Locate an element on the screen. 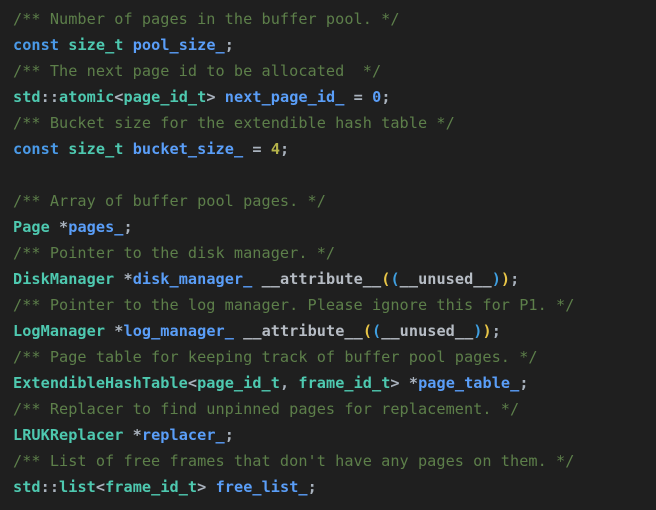 Image resolution: width=656 pixels, height=510 pixels. code-line: /** Array of buffer pool pages. */ is located at coordinates (334, 201).